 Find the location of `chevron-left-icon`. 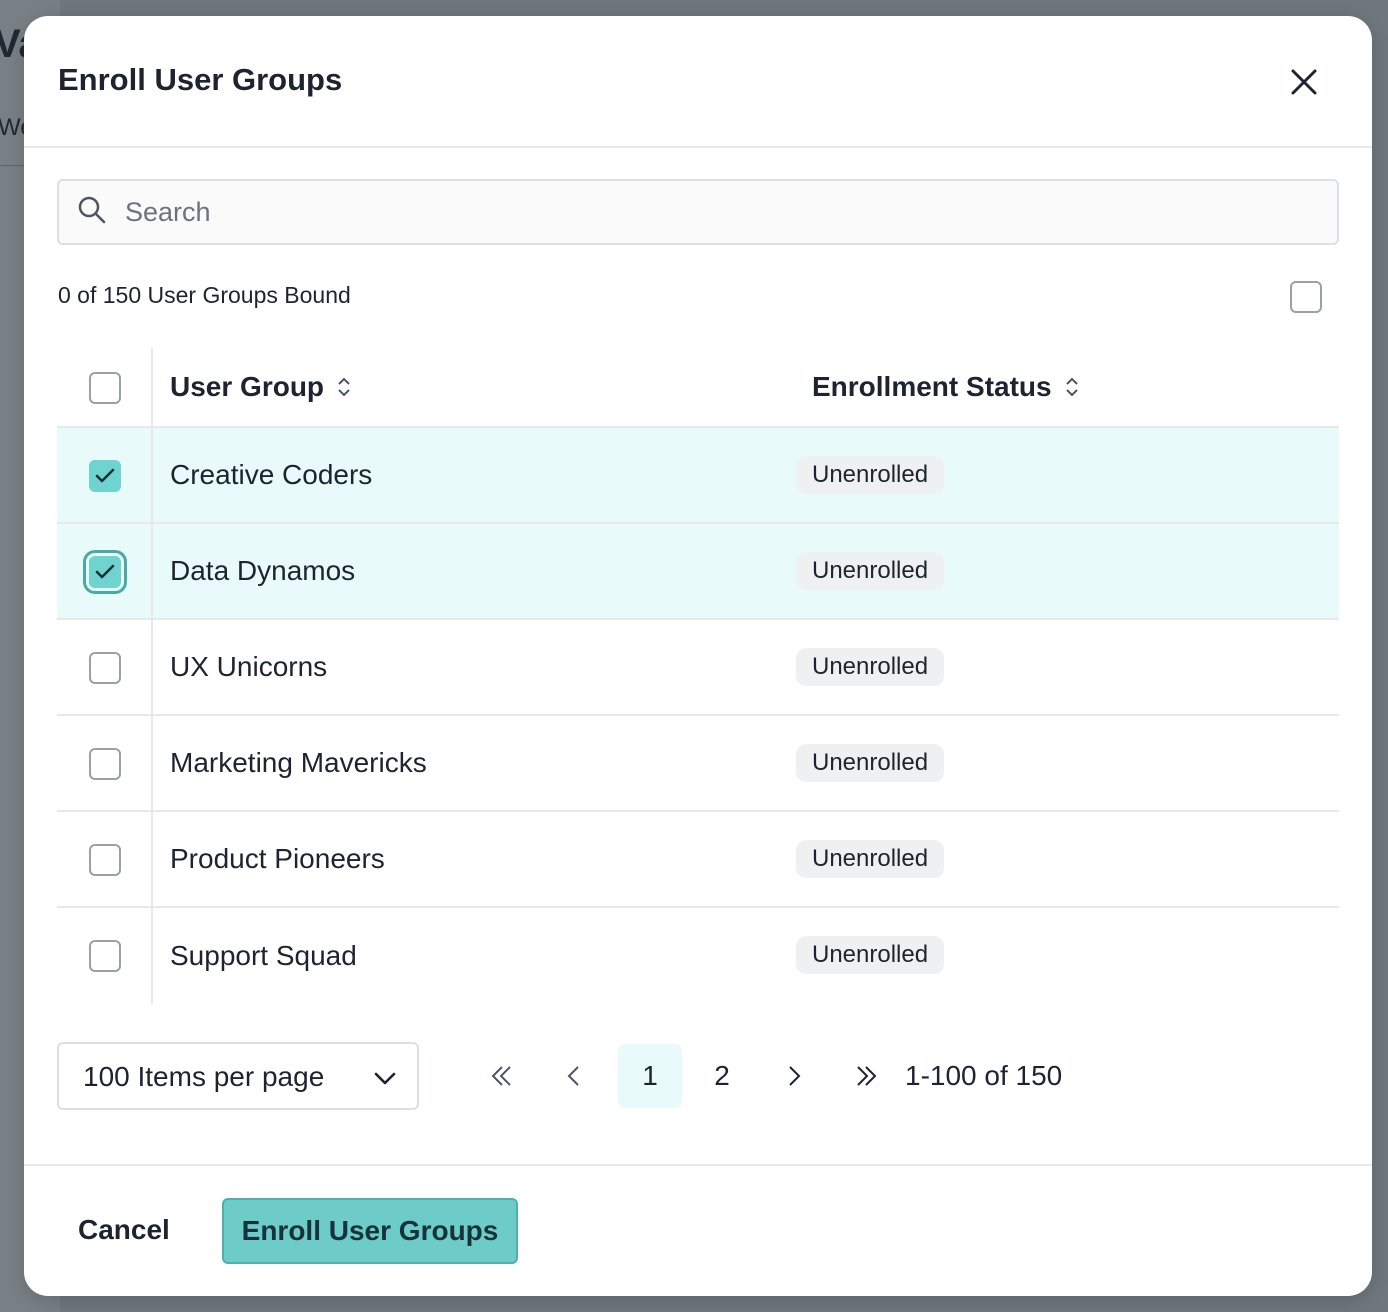

chevron-left-icon is located at coordinates (573, 1076).